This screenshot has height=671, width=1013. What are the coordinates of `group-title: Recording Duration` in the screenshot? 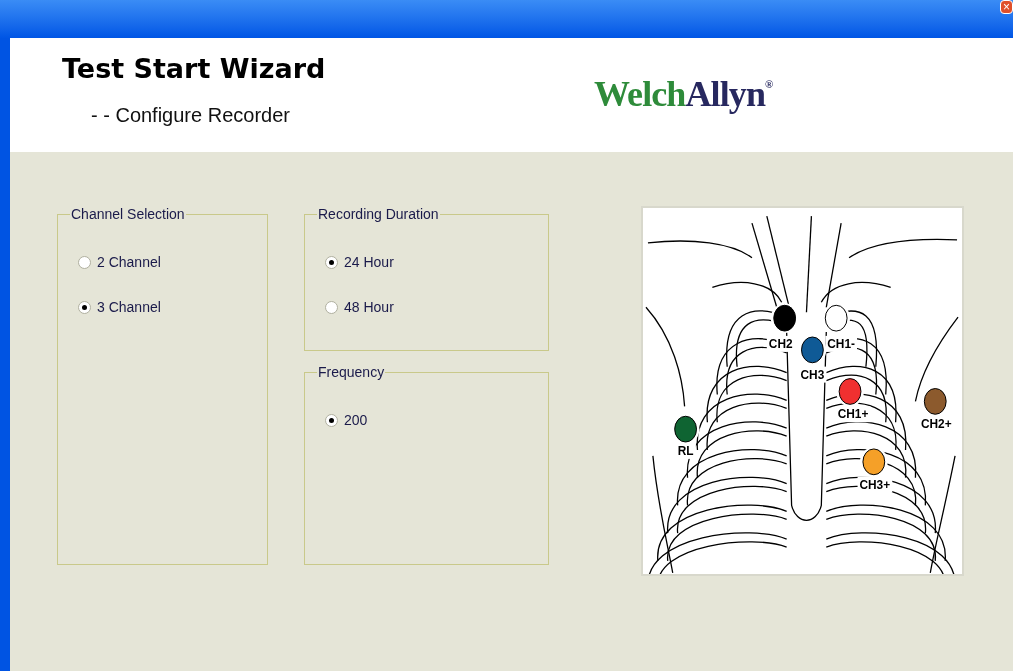 It's located at (378, 214).